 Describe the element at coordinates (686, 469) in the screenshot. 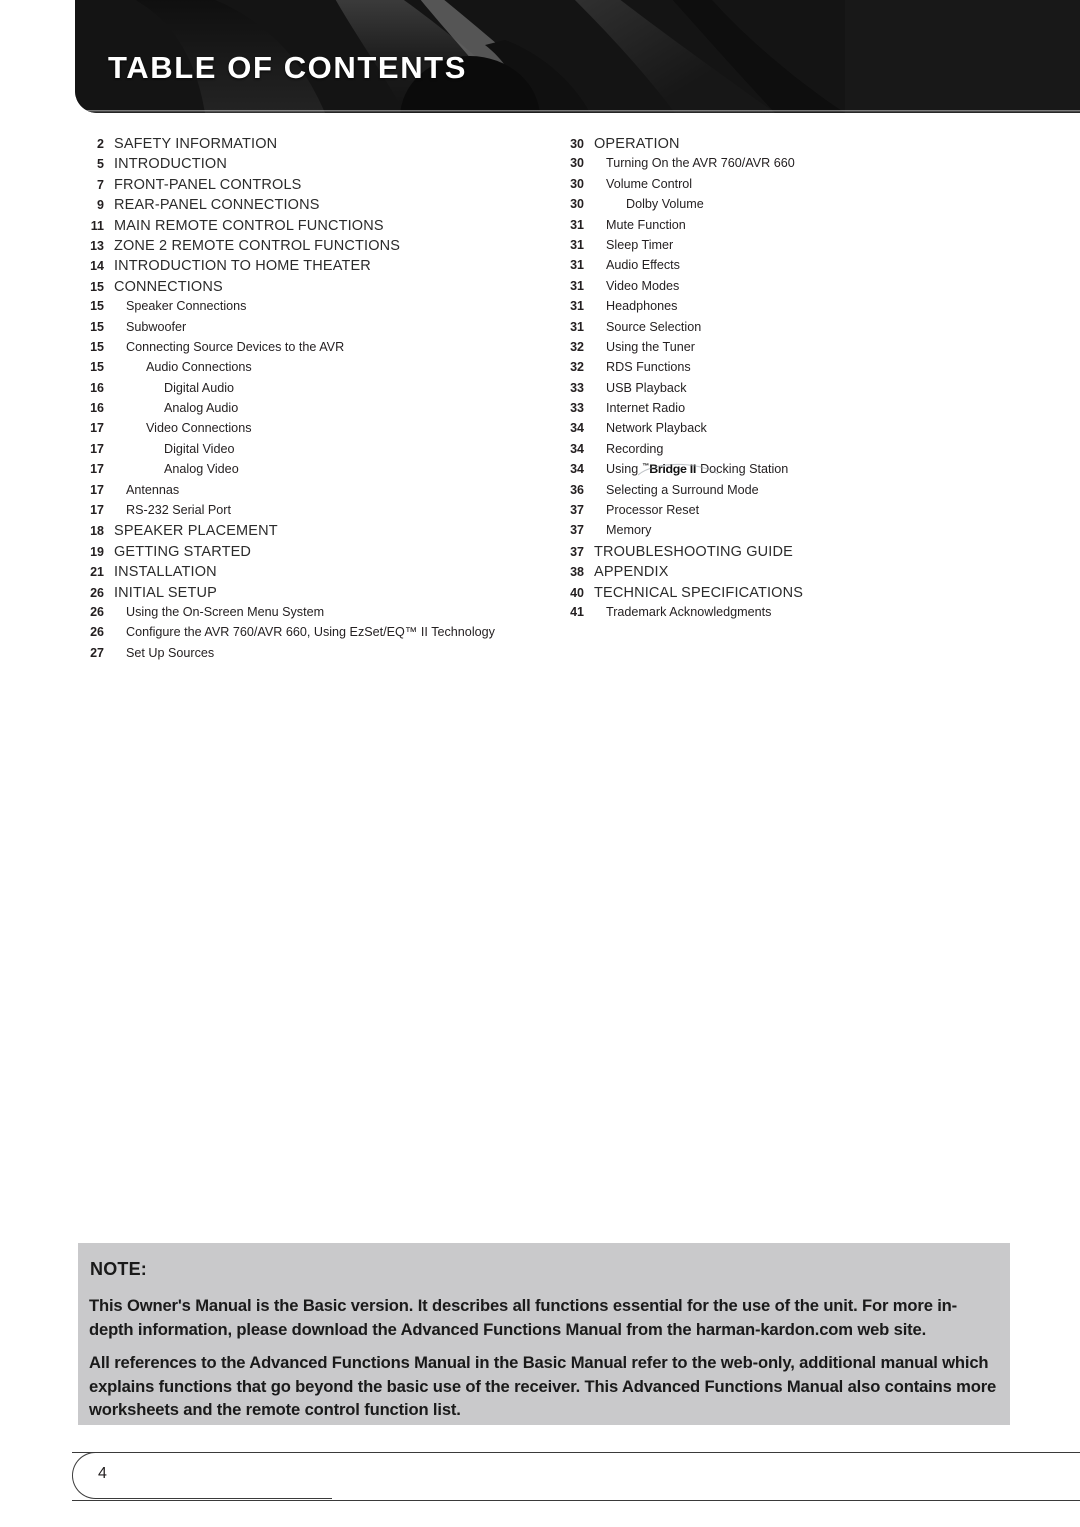

I see `toc-entry-label: Using ™Bridge II Docking Station` at that location.